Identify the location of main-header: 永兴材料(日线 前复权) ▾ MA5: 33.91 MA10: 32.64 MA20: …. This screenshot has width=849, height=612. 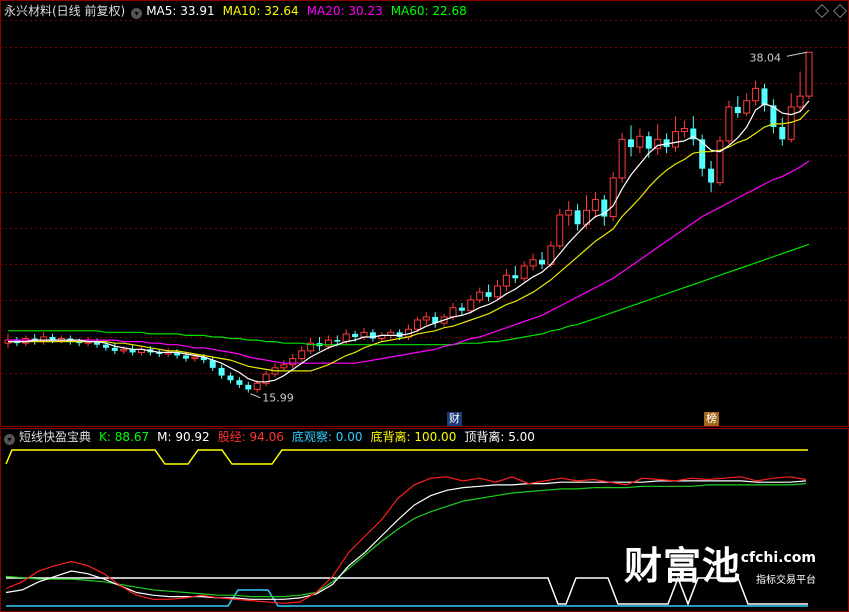
(239, 11).